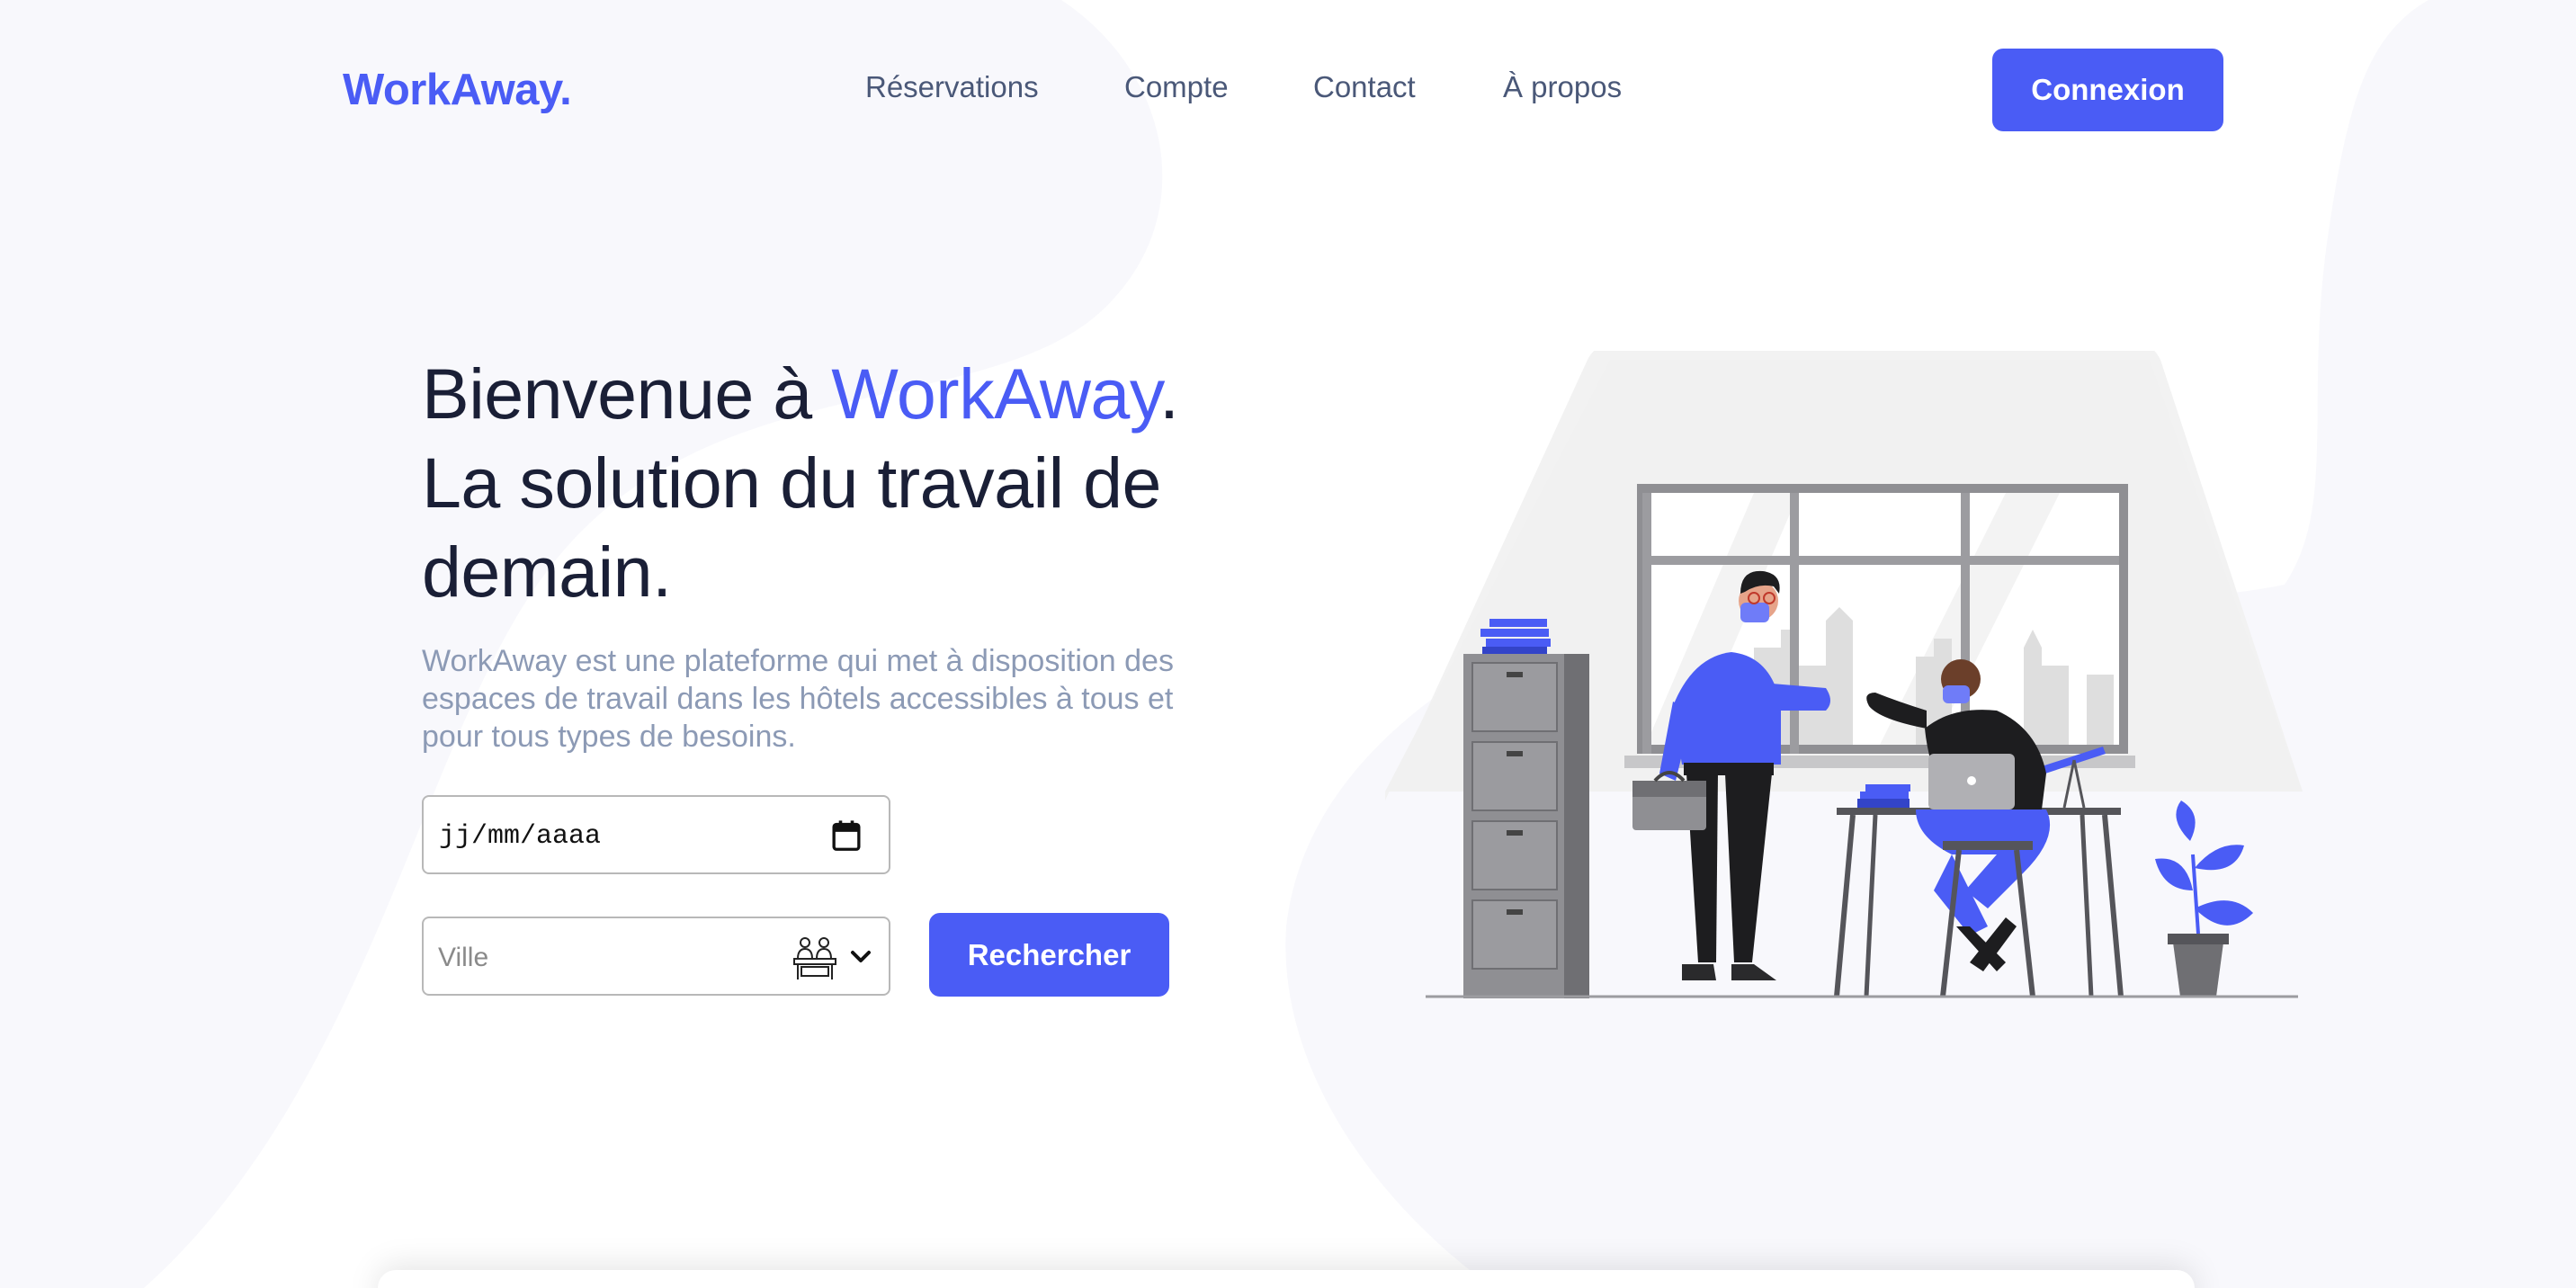 This screenshot has width=2576, height=1288. Describe the element at coordinates (1176, 87) in the screenshot. I see `nav-link-compte: Compte` at that location.